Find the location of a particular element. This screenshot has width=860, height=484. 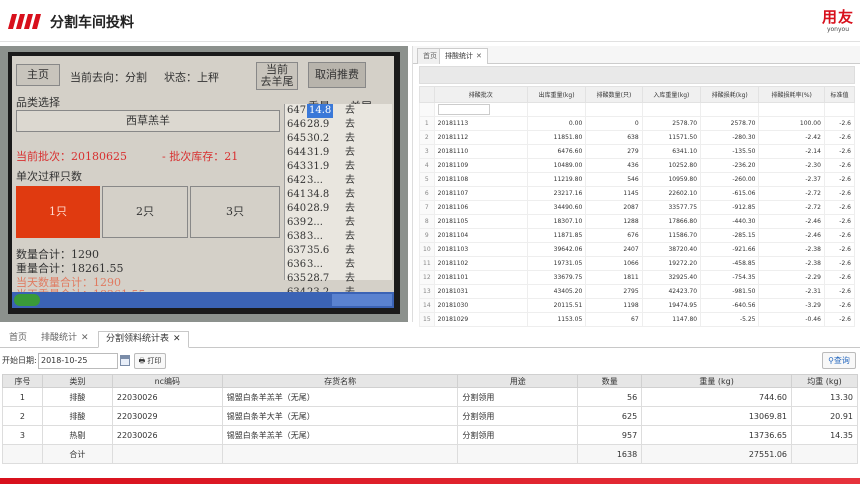

table-cell: -135.50 is located at coordinates (730, 151).